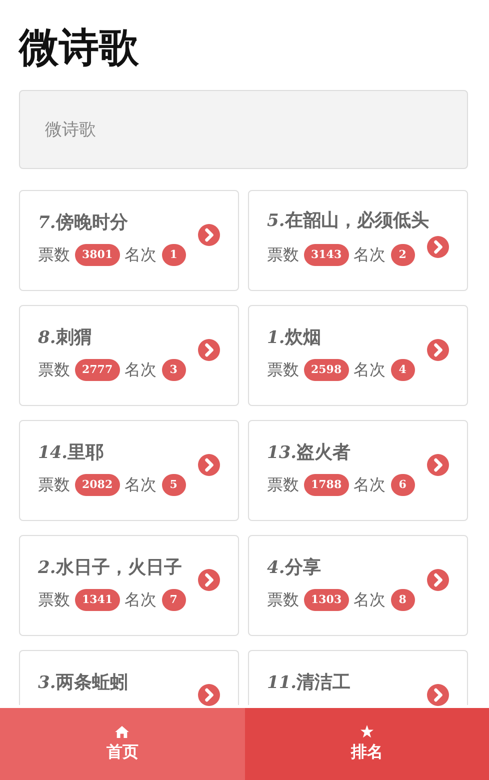 The height and width of the screenshot is (780, 489). What do you see at coordinates (122, 732) in the screenshot?
I see `home-icon` at bounding box center [122, 732].